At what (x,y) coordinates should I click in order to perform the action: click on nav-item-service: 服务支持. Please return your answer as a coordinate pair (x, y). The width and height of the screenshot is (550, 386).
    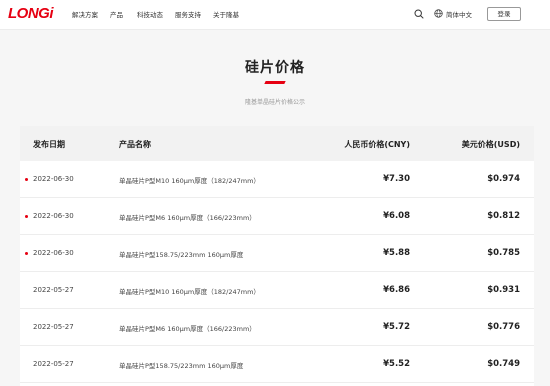
    Looking at the image, I should click on (188, 14).